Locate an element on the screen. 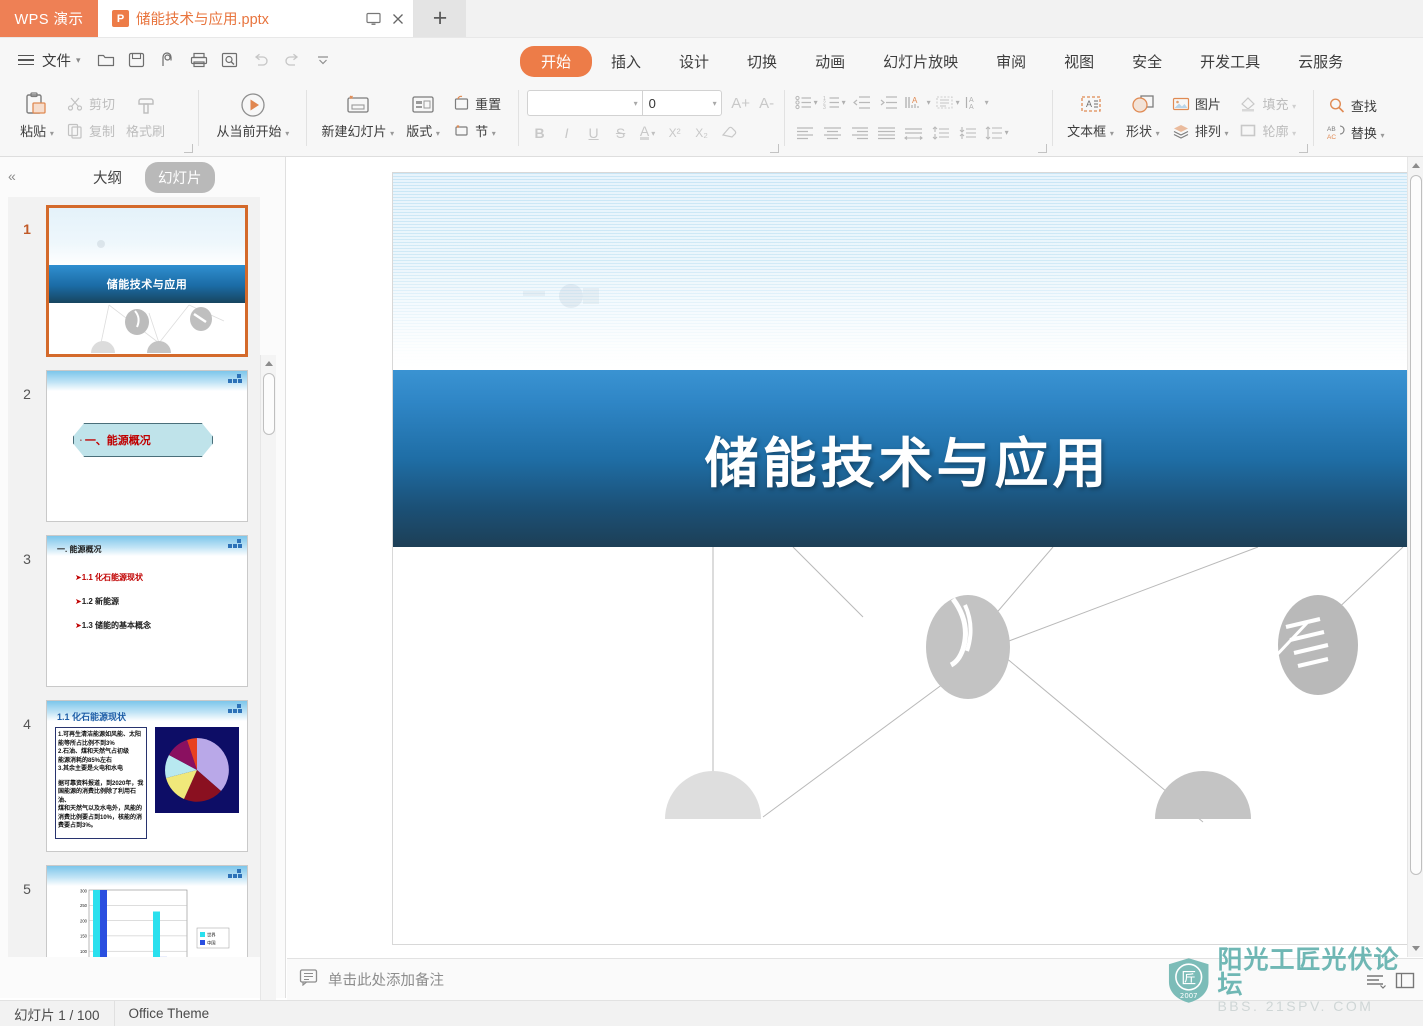 Image resolution: width=1423 pixels, height=1026 pixels. ribbon-tab-developer: 开发工具 is located at coordinates (1230, 61).